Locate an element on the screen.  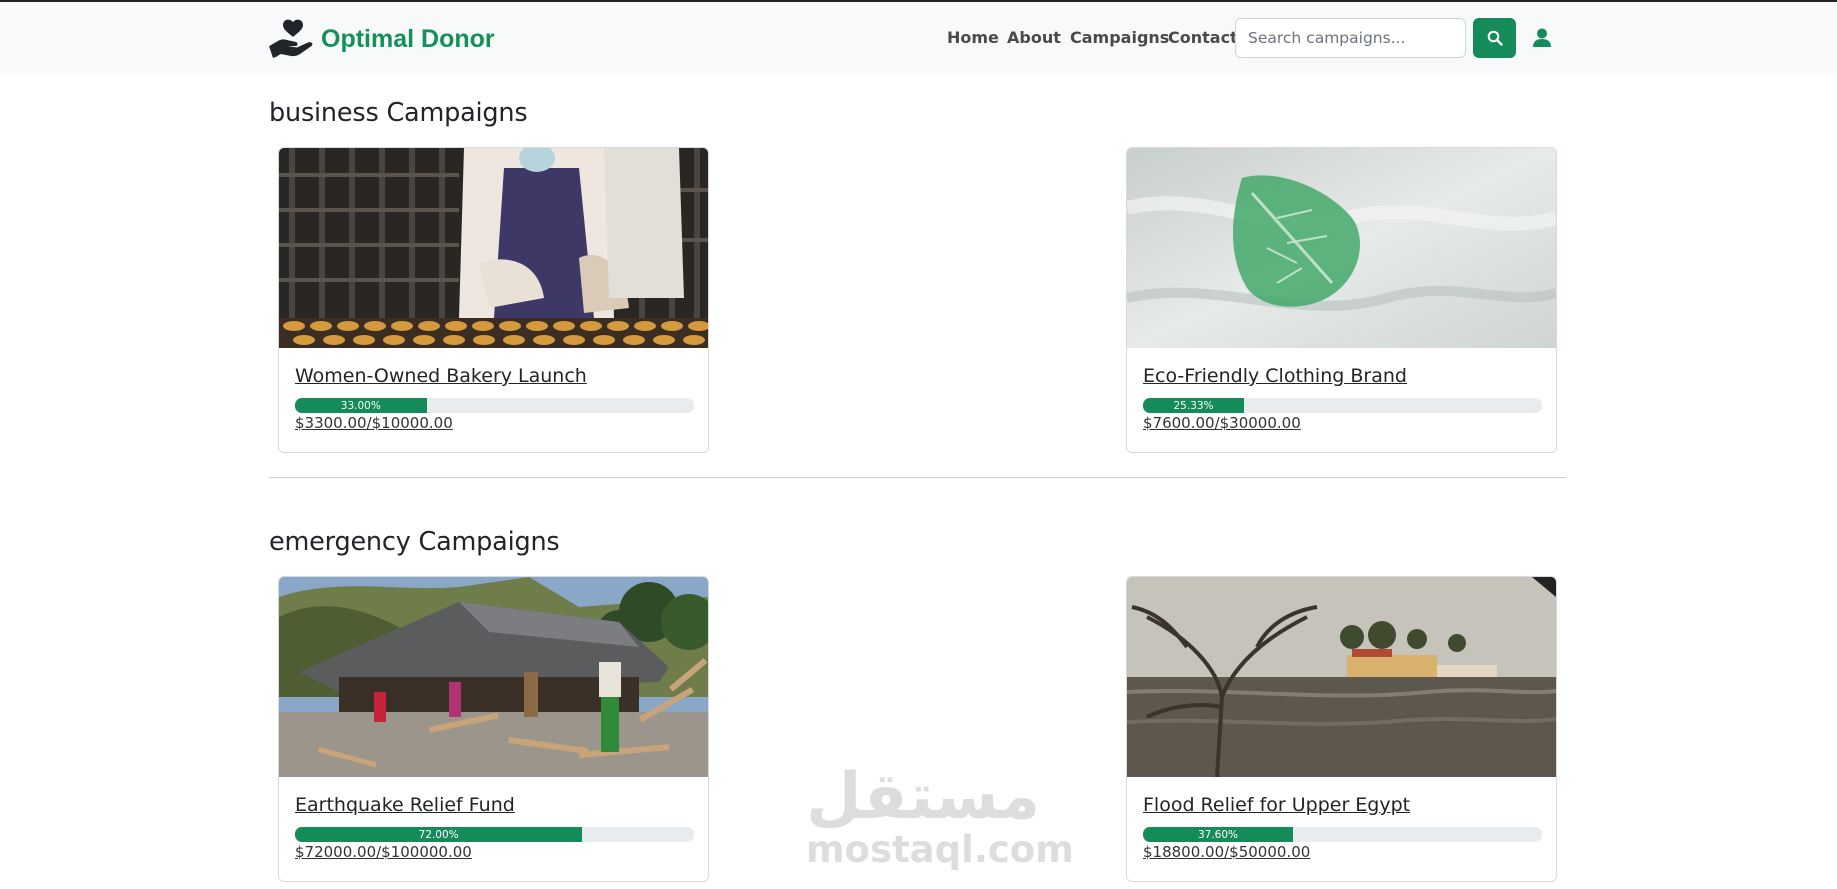
nav-contact: Contact is located at coordinates (1203, 37).